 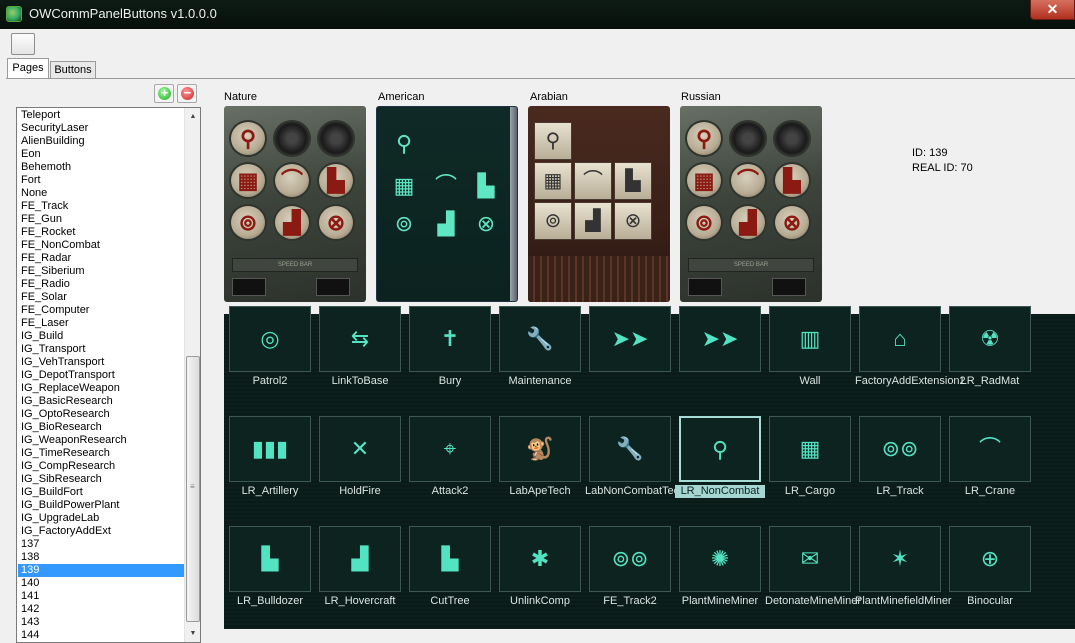 What do you see at coordinates (101, 557) in the screenshot?
I see `list-item: 138` at bounding box center [101, 557].